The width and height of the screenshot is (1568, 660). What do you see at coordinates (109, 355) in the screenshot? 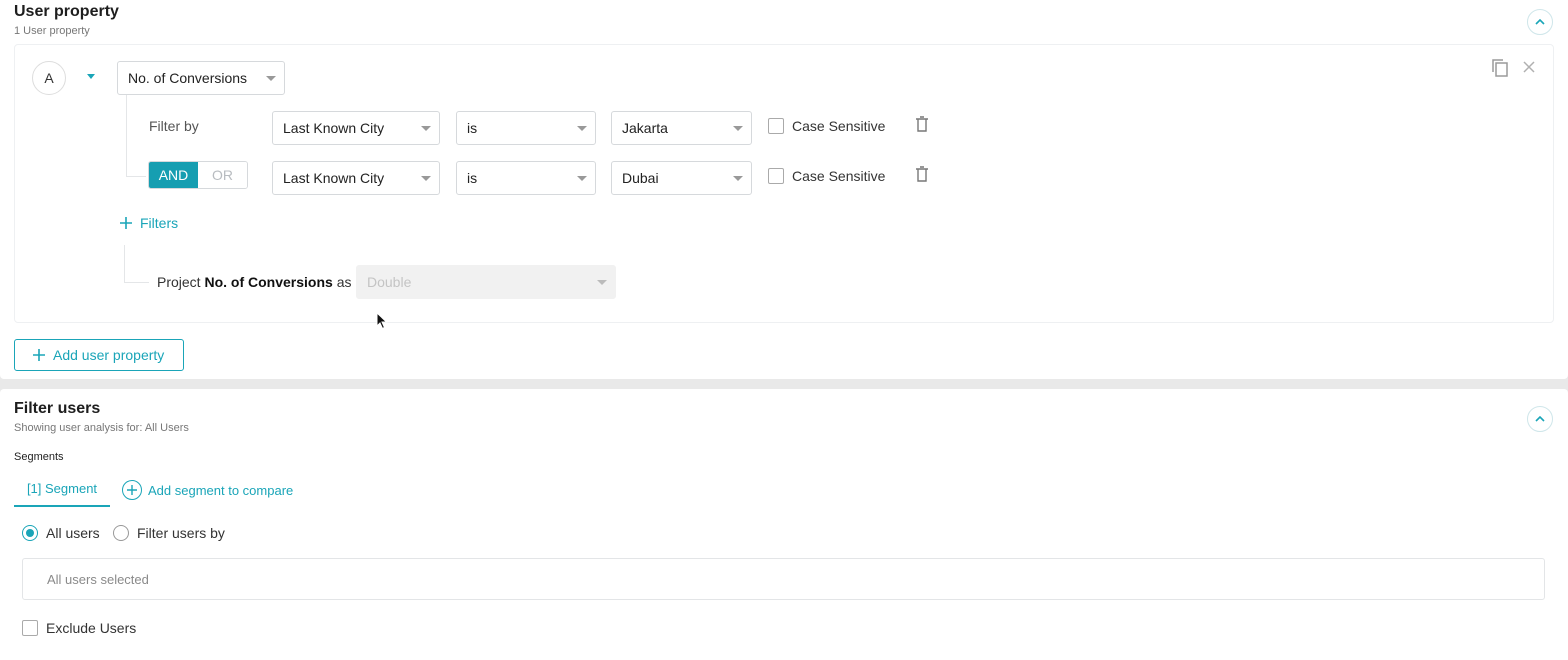
I see `add-user-property-label: Add user property` at bounding box center [109, 355].